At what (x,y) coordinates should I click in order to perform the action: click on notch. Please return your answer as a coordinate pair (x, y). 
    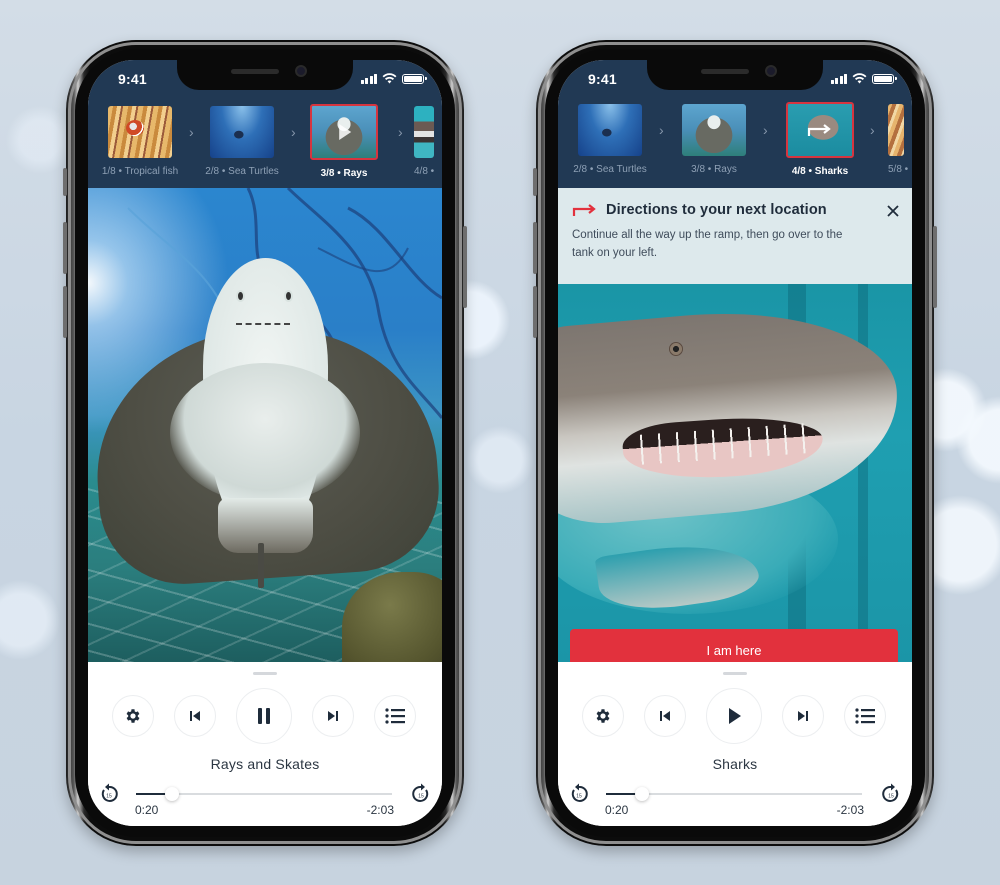
    Looking at the image, I should click on (265, 75).